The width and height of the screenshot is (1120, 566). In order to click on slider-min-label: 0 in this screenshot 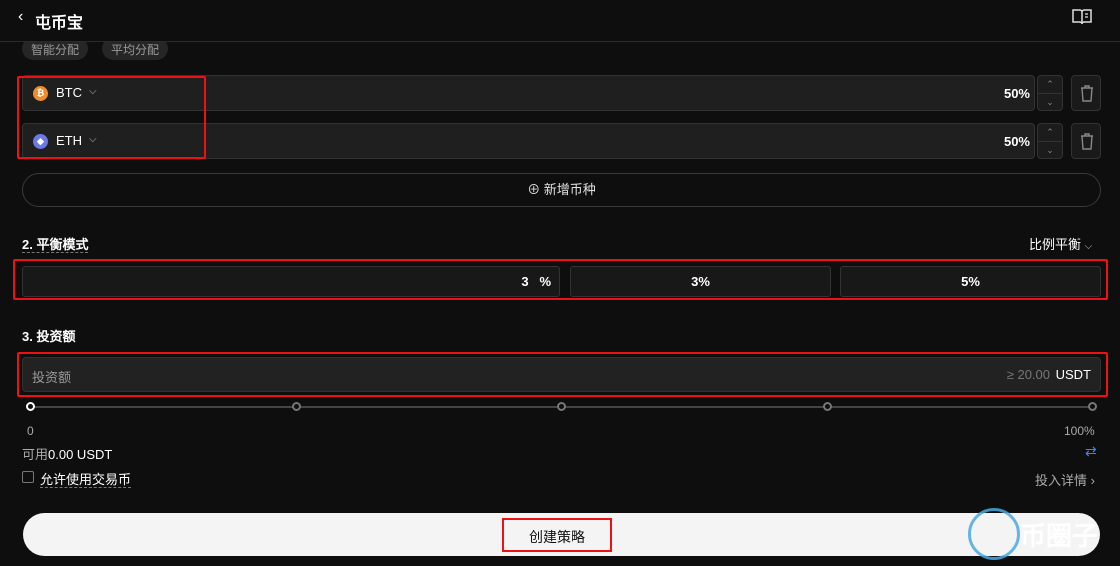, I will do `click(30, 431)`.